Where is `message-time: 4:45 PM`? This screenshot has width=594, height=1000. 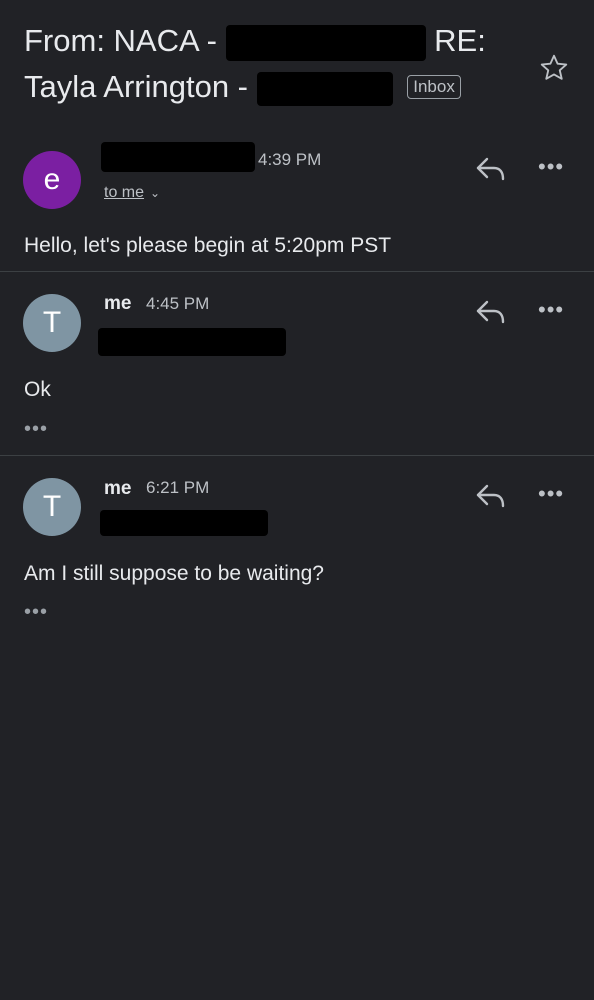
message-time: 4:45 PM is located at coordinates (178, 303).